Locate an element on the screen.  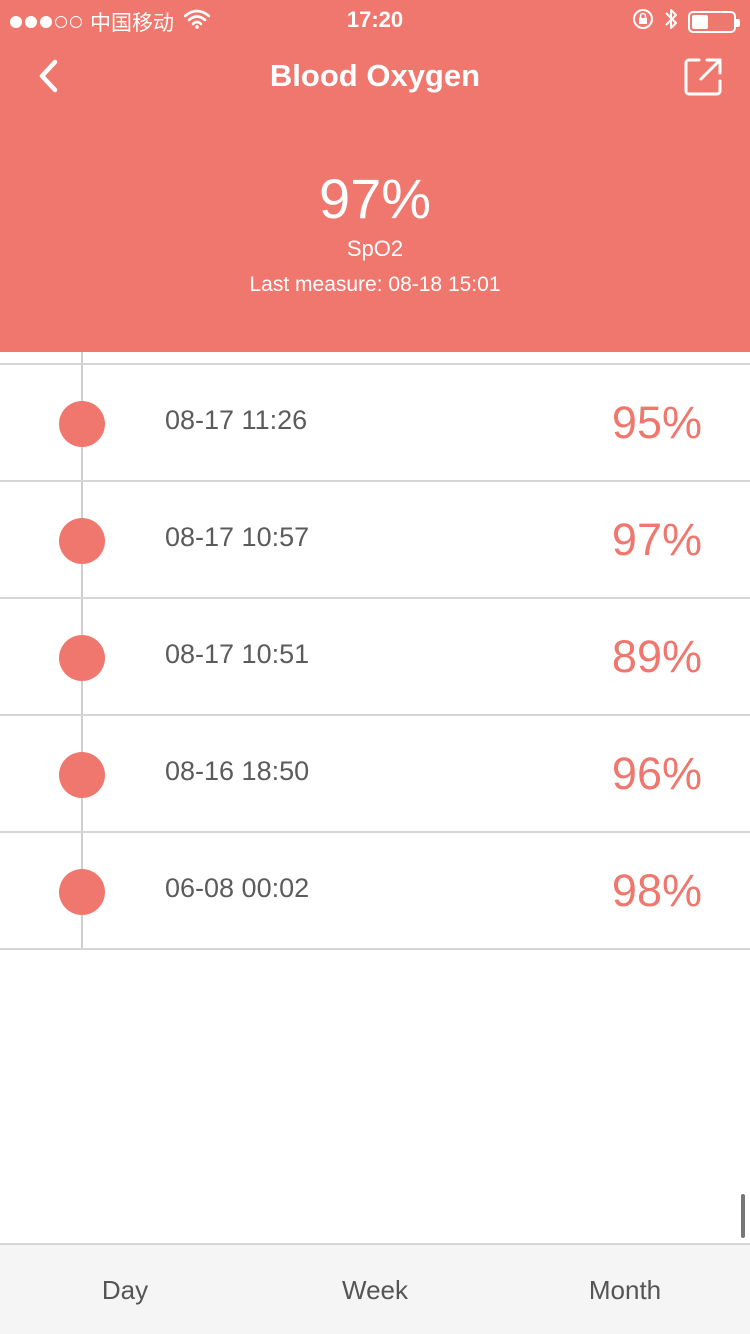
tab-day: Day is located at coordinates (125, 1289).